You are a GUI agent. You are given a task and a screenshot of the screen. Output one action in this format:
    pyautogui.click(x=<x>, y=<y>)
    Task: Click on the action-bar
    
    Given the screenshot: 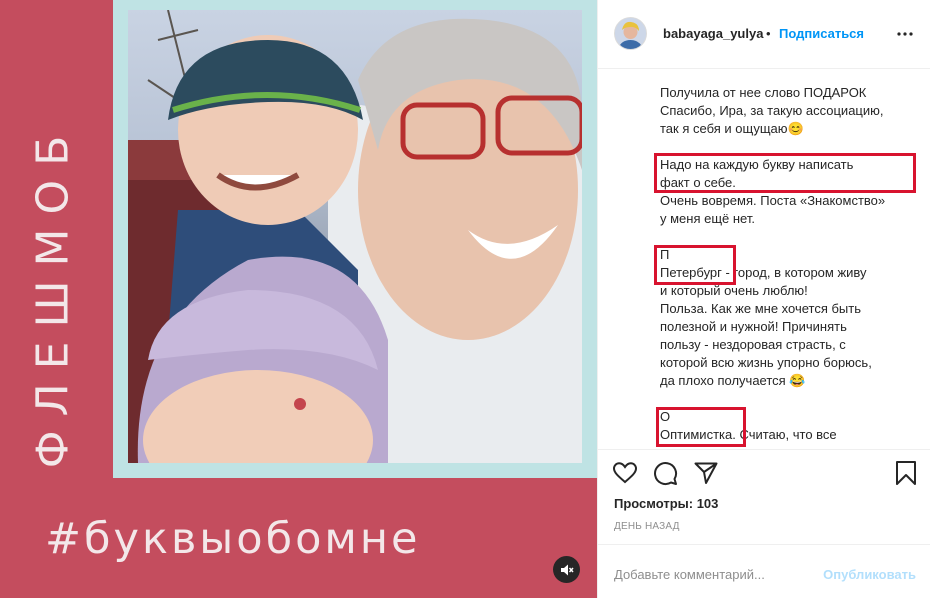 What is the action you would take?
    pyautogui.click(x=764, y=473)
    